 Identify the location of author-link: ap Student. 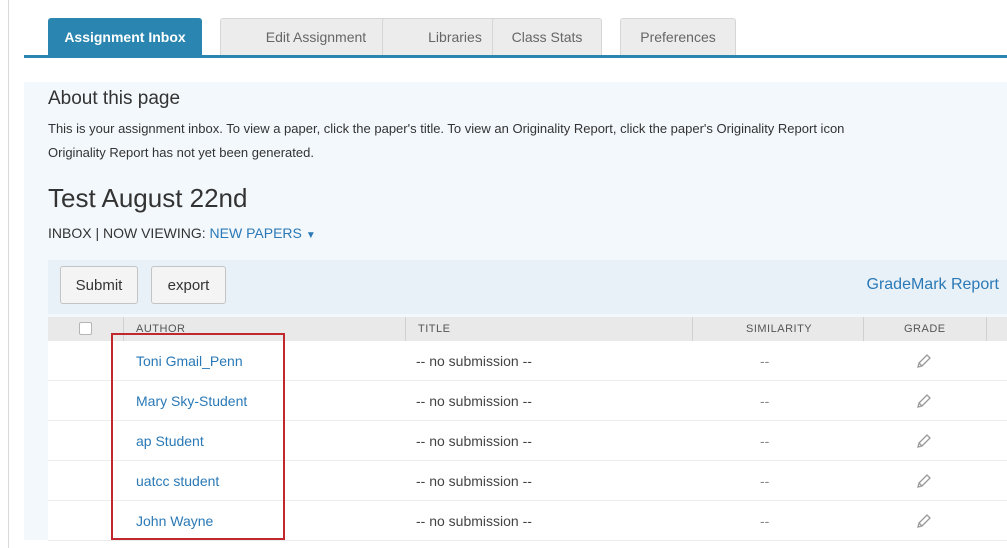
(170, 441).